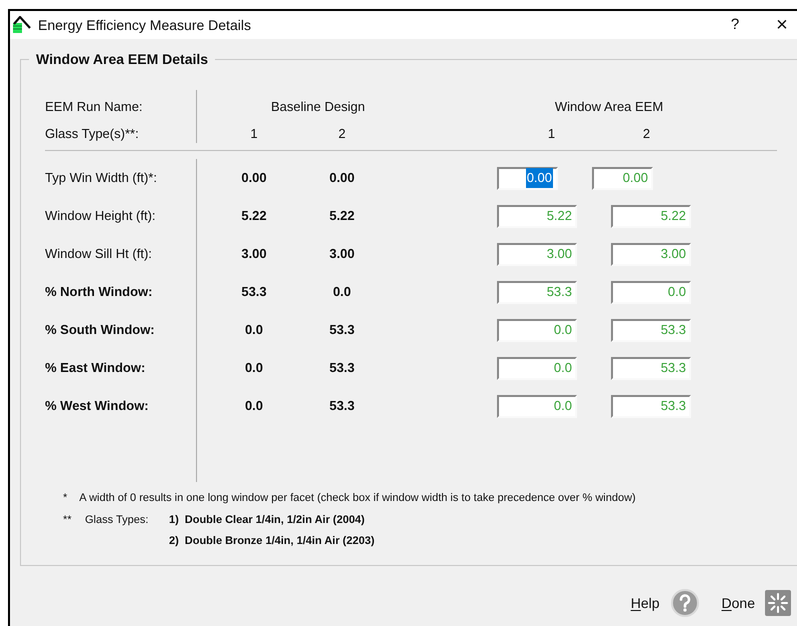 The width and height of the screenshot is (797, 626). Describe the element at coordinates (174, 520) in the screenshot. I see `glass-type-number: 1)` at that location.